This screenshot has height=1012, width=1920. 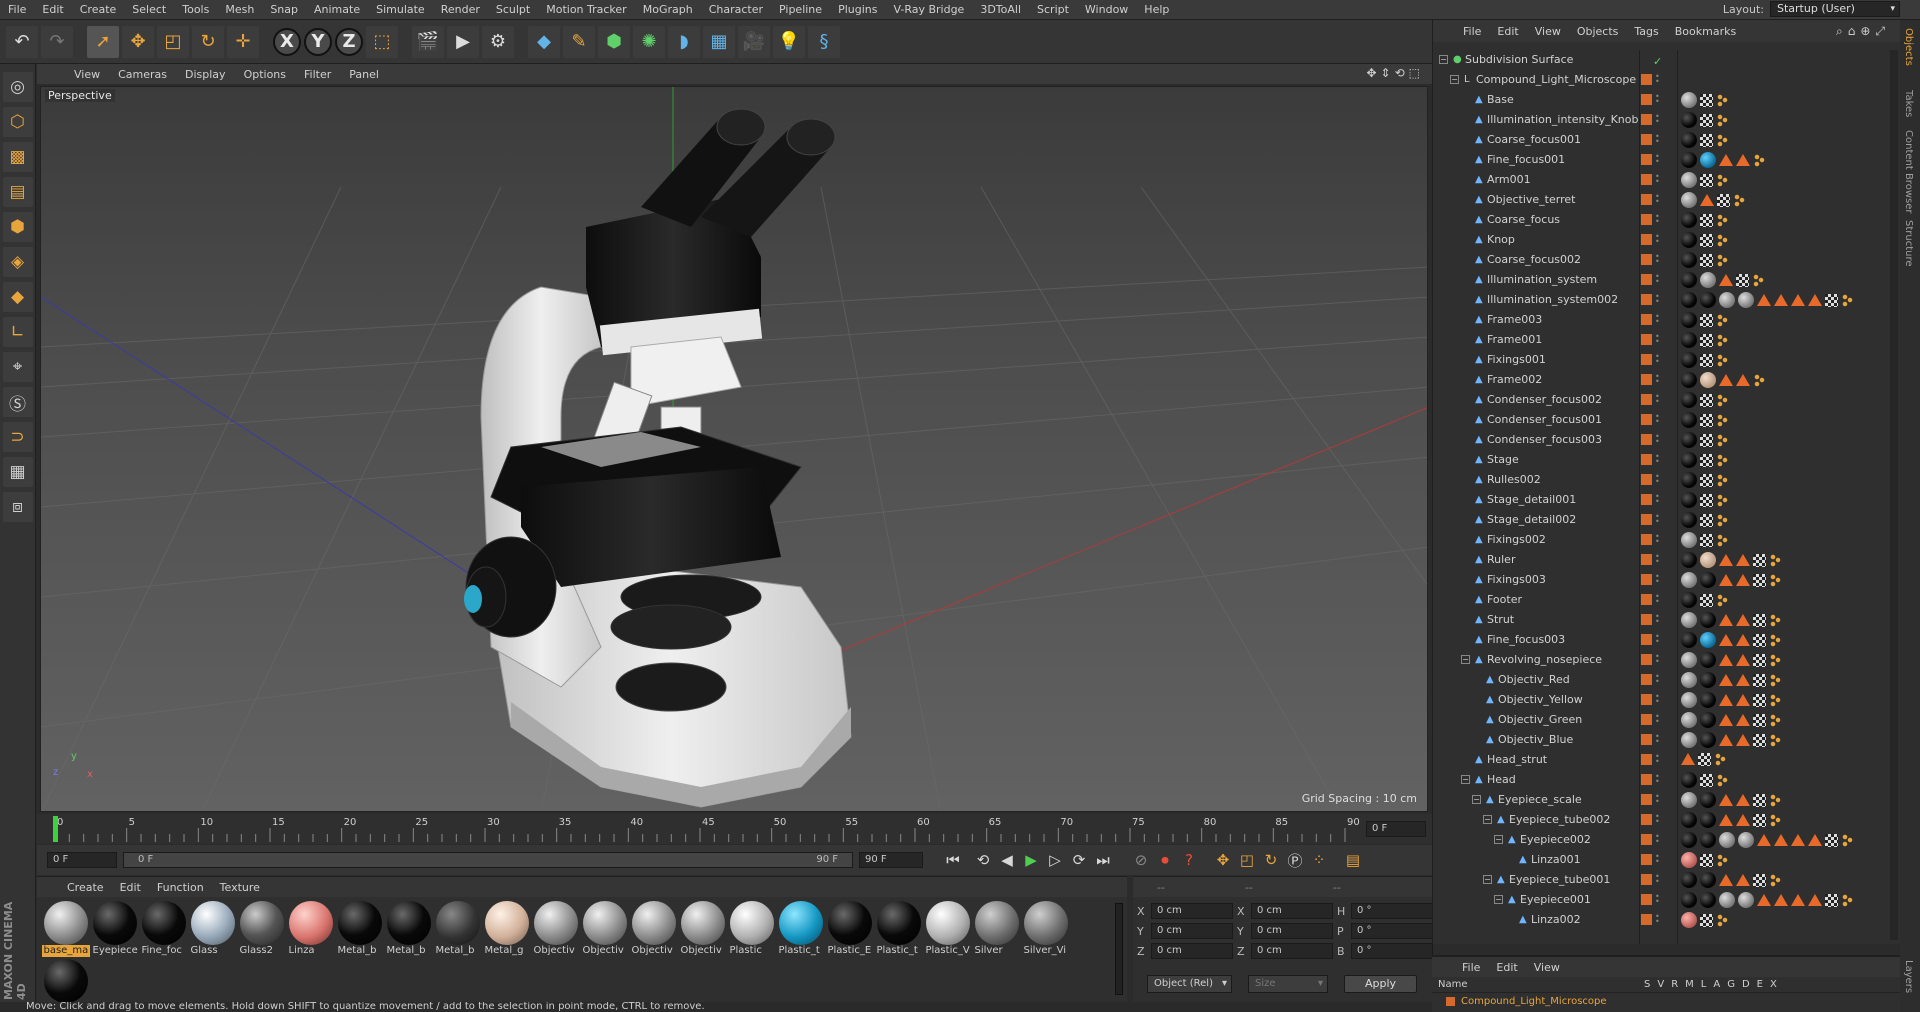 I want to click on object-row: − ▲ Revolving_nosepiece • •, so click(x=1667, y=660).